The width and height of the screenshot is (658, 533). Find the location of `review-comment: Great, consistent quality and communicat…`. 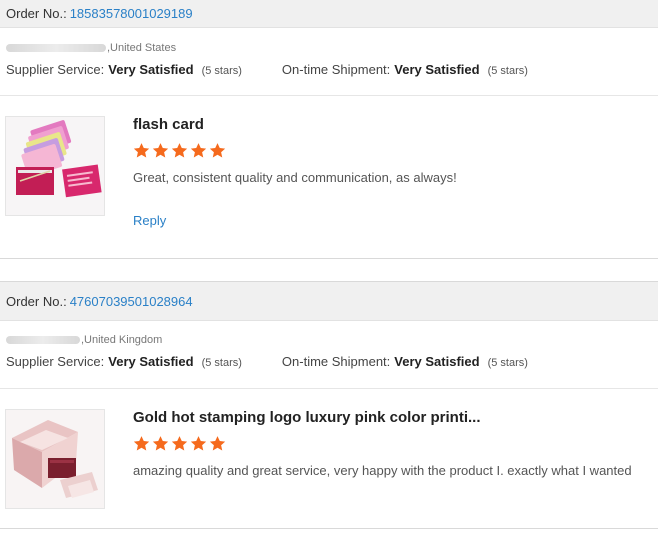

review-comment: Great, consistent quality and communicat… is located at coordinates (295, 177).